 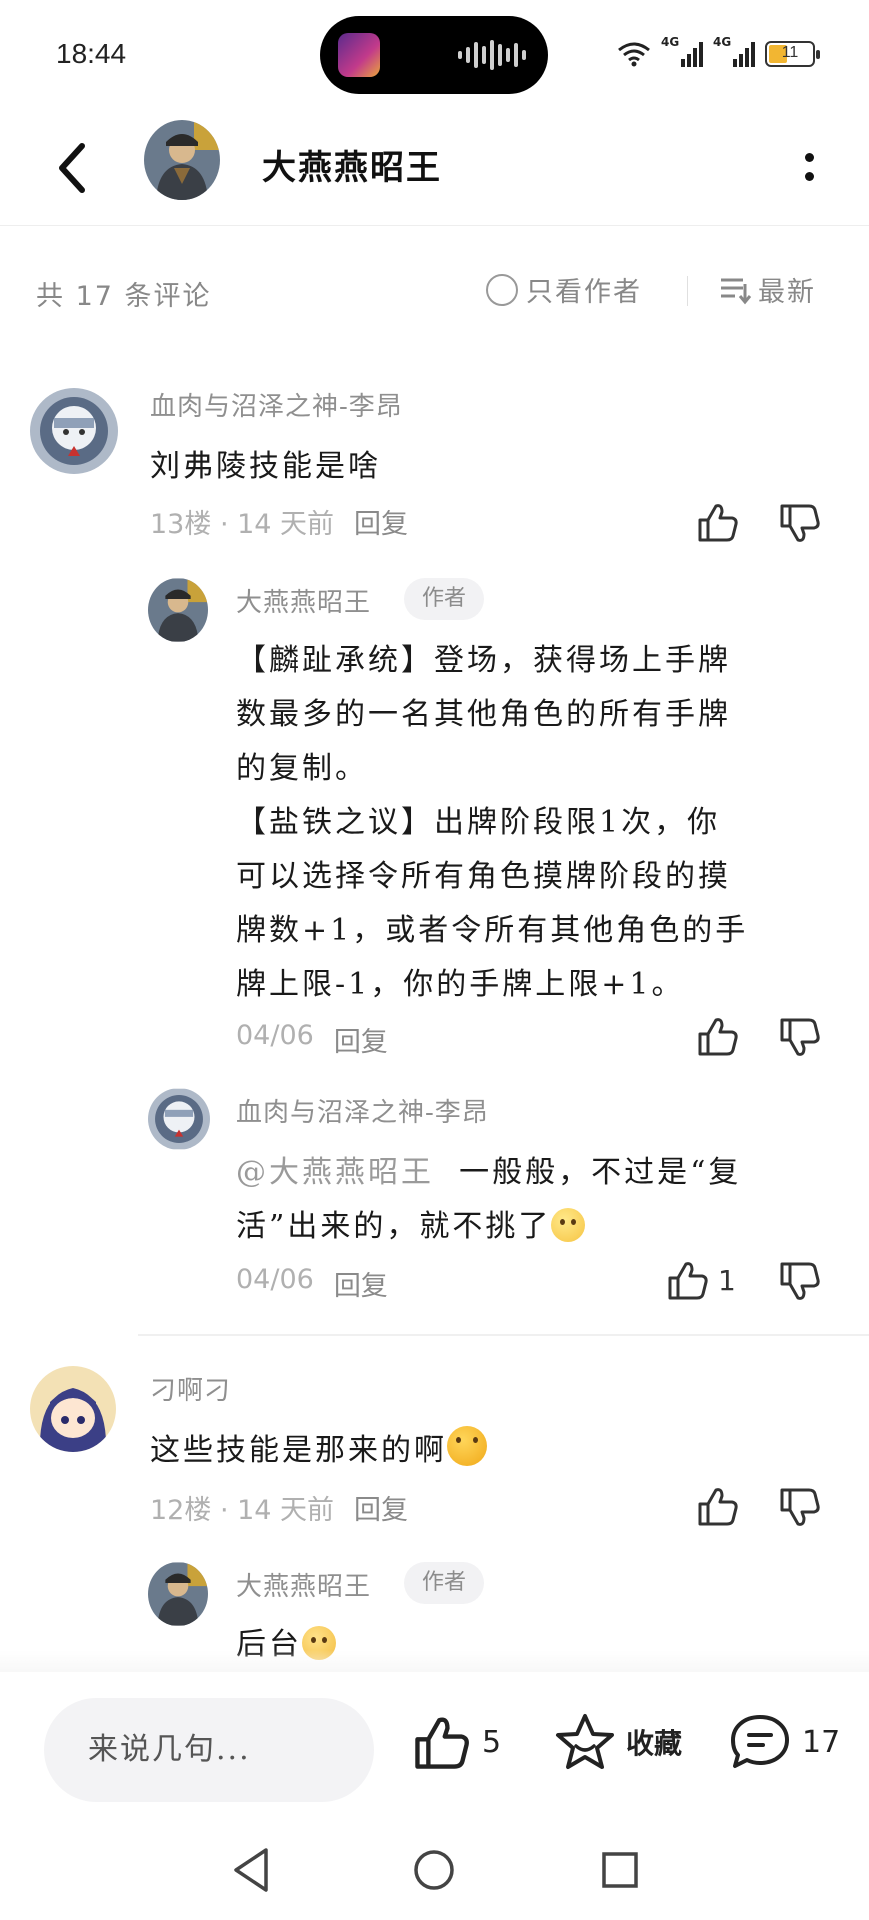 What do you see at coordinates (502, 289) in the screenshot?
I see `radio-circle-icon` at bounding box center [502, 289].